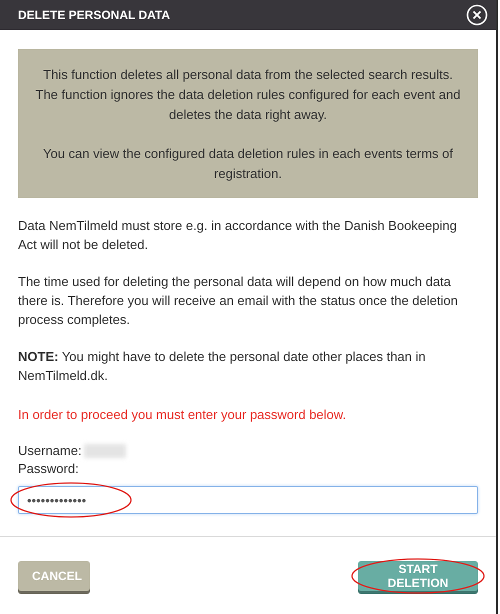 Image resolution: width=500 pixels, height=614 pixels. What do you see at coordinates (94, 15) in the screenshot?
I see `window-title: DELETE PERSONAL DATA` at bounding box center [94, 15].